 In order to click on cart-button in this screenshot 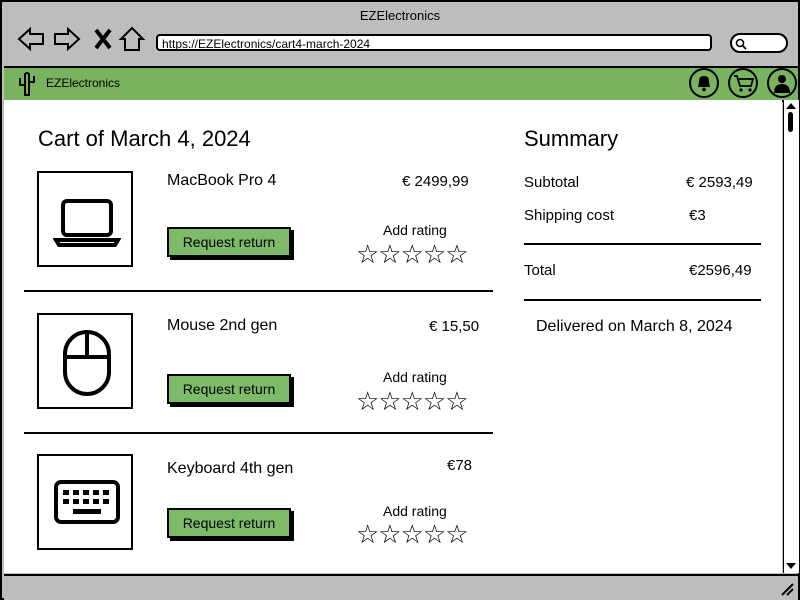, I will do `click(743, 83)`.